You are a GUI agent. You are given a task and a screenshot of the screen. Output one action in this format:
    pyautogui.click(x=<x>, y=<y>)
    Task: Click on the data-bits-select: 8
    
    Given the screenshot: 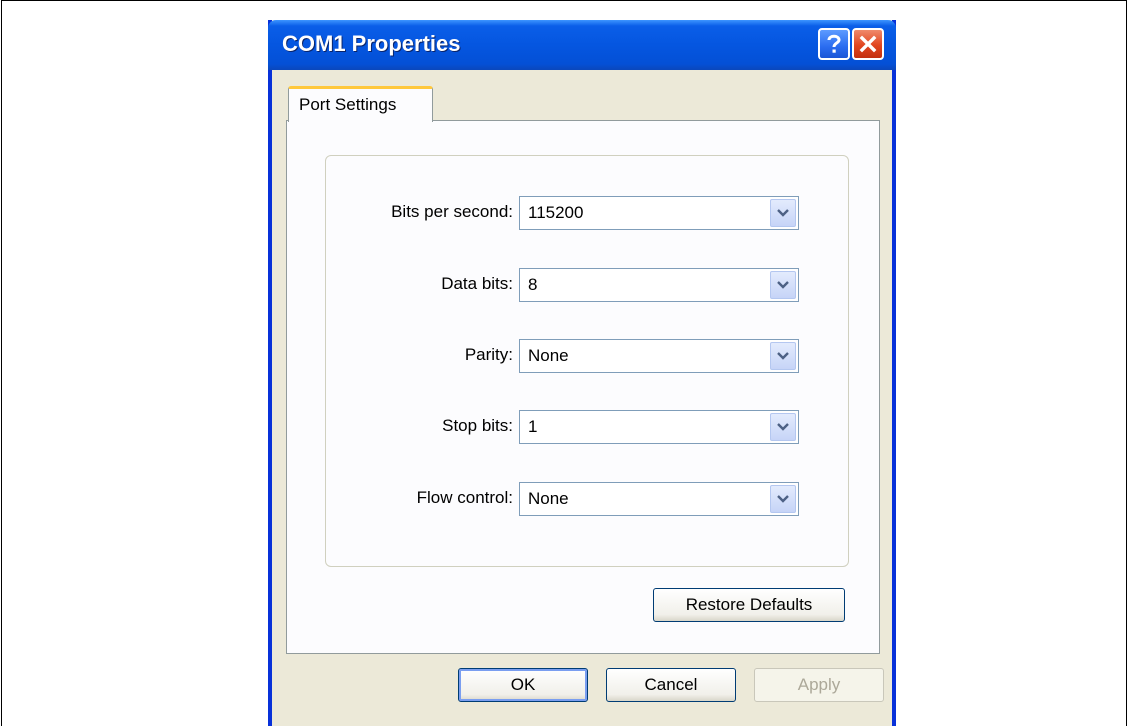 What is the action you would take?
    pyautogui.click(x=659, y=285)
    